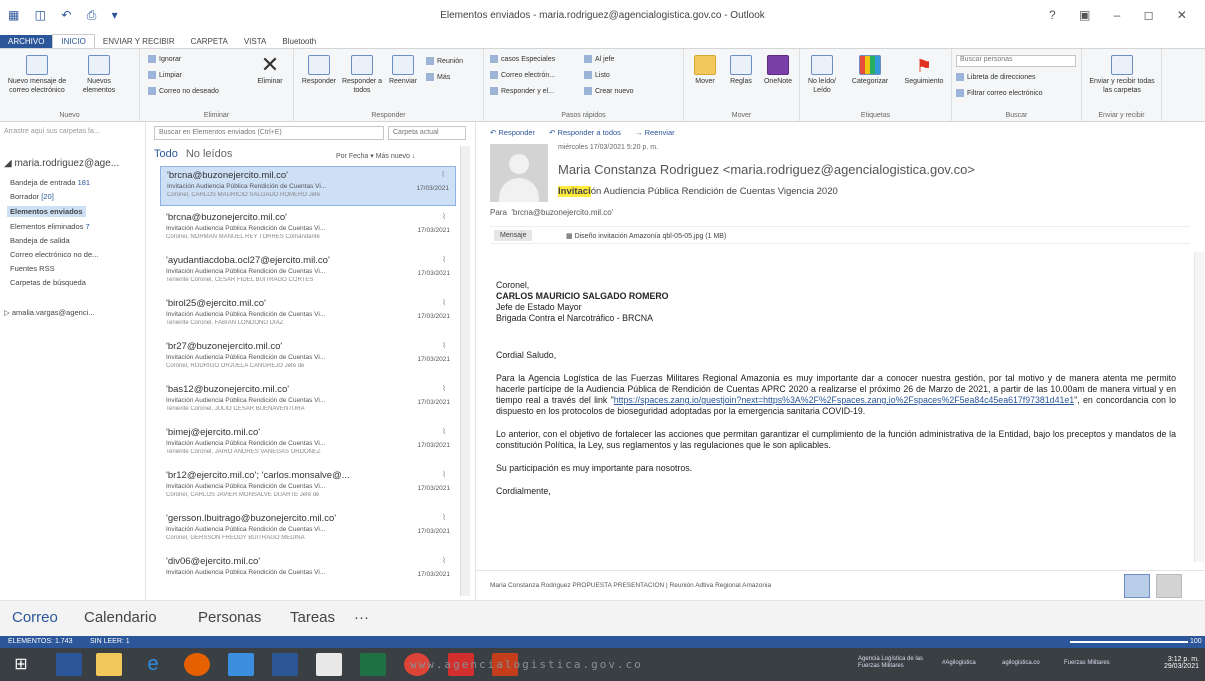  Describe the element at coordinates (209, 154) in the screenshot. I see `filter-unread: No leídos` at that location.